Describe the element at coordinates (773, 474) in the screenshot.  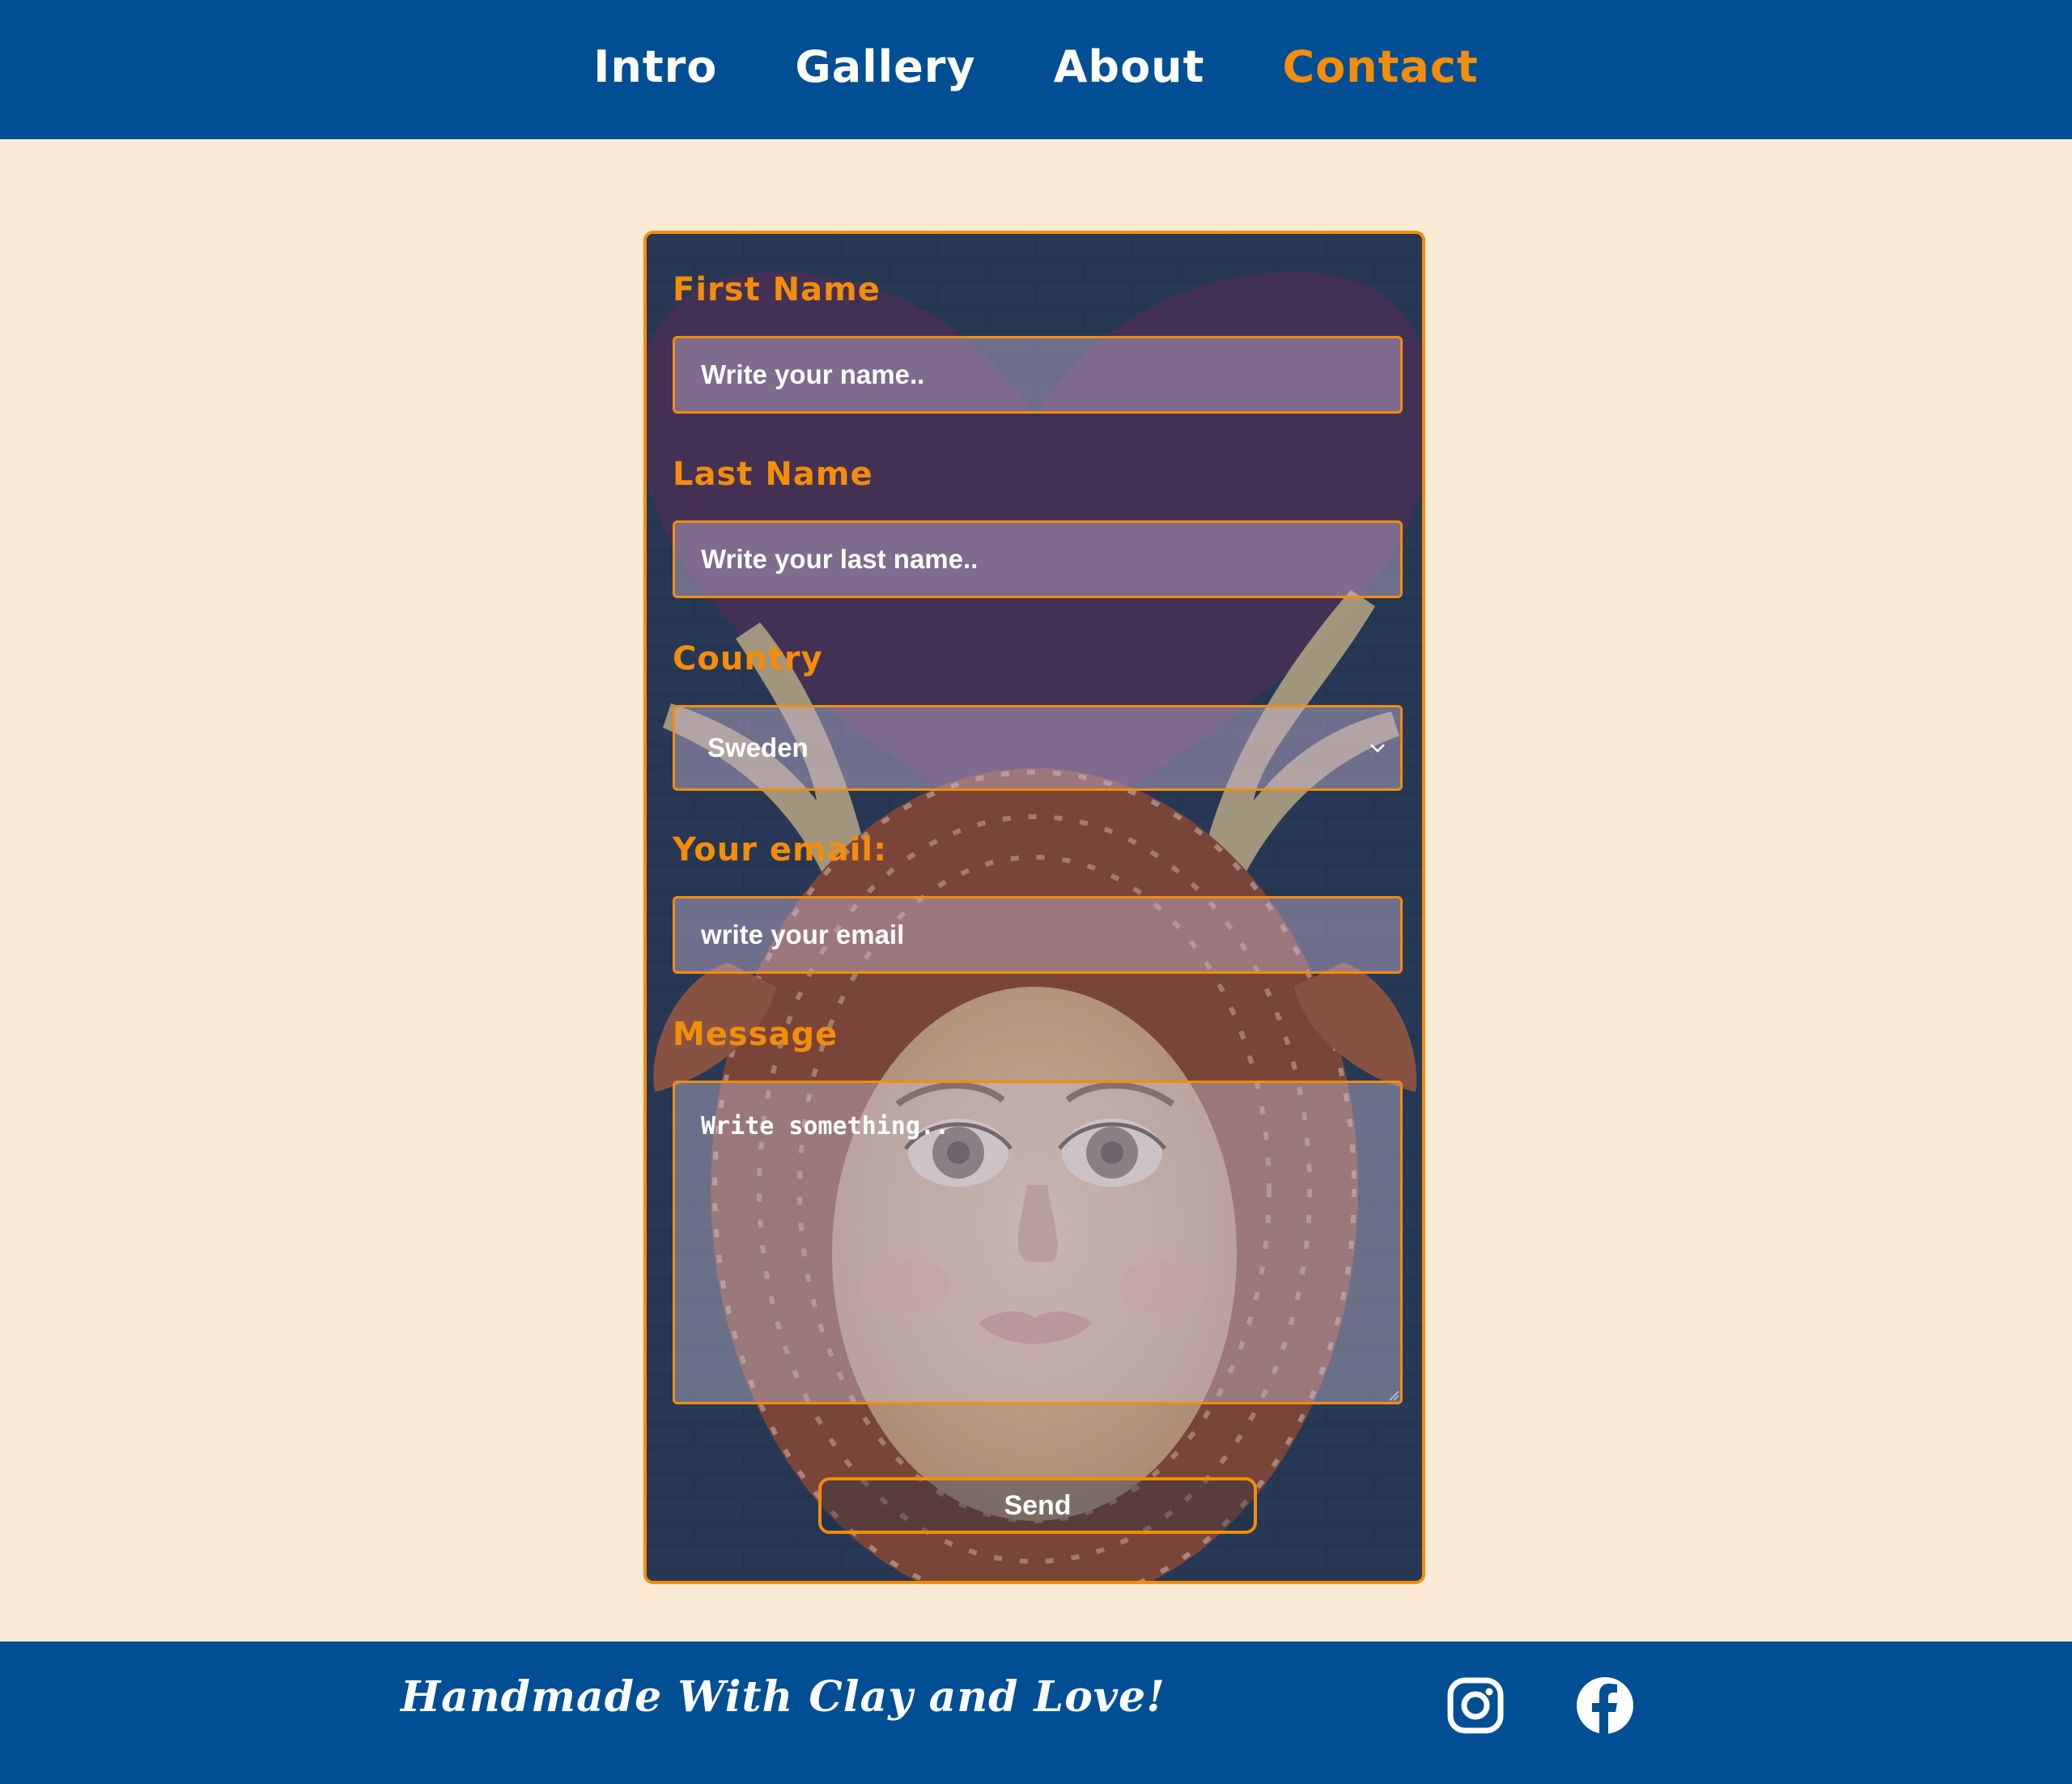
I see `last-name-label: Last Name` at that location.